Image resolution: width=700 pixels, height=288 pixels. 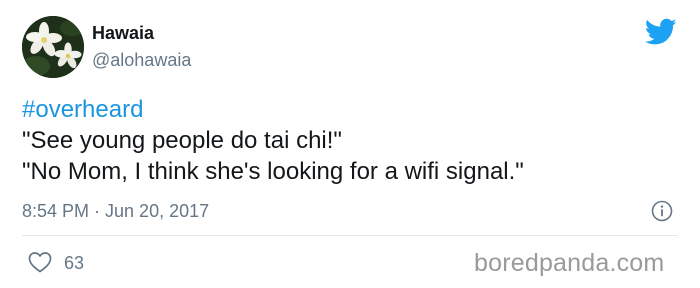 What do you see at coordinates (569, 263) in the screenshot?
I see `watermark: boredpanda.com` at bounding box center [569, 263].